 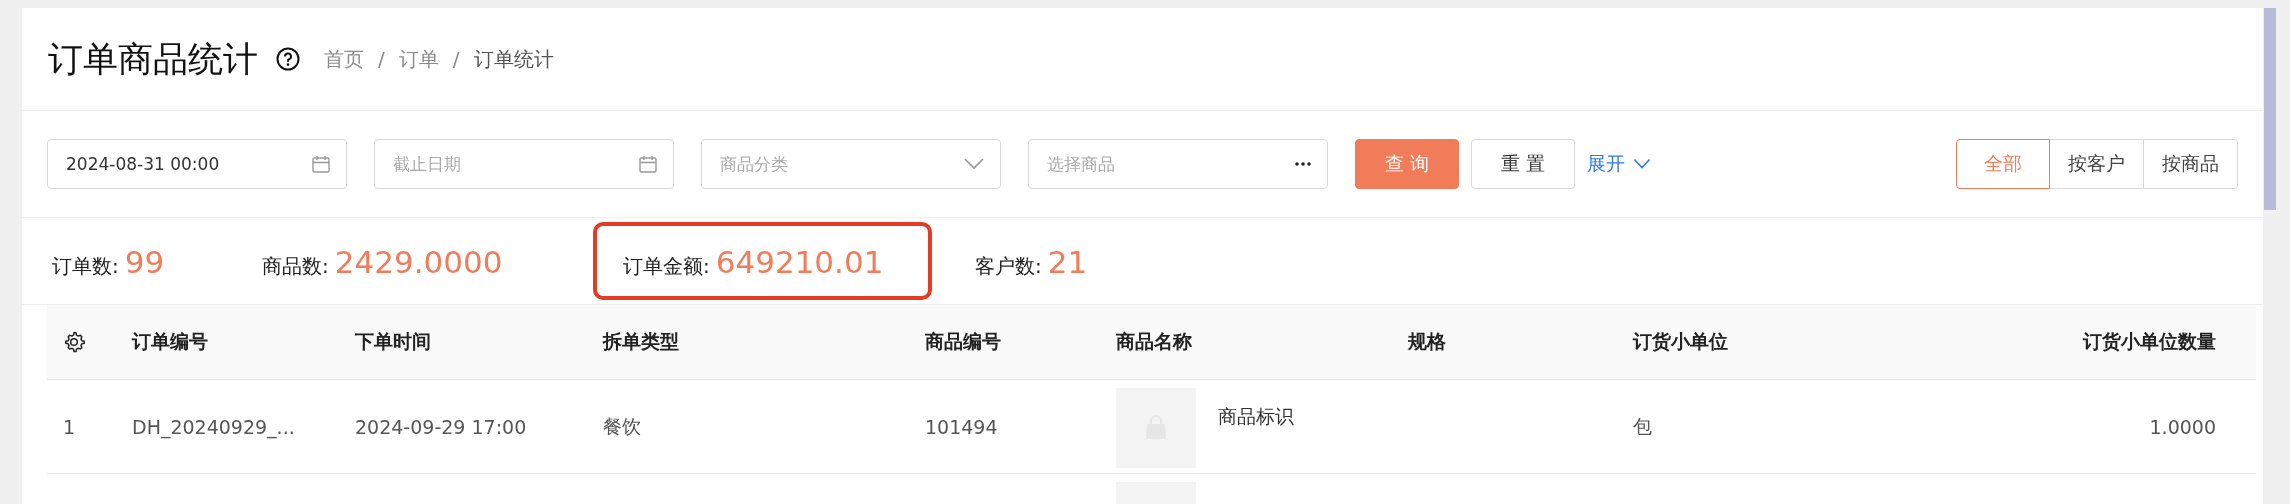 I want to click on settings-icon, so click(x=74, y=342).